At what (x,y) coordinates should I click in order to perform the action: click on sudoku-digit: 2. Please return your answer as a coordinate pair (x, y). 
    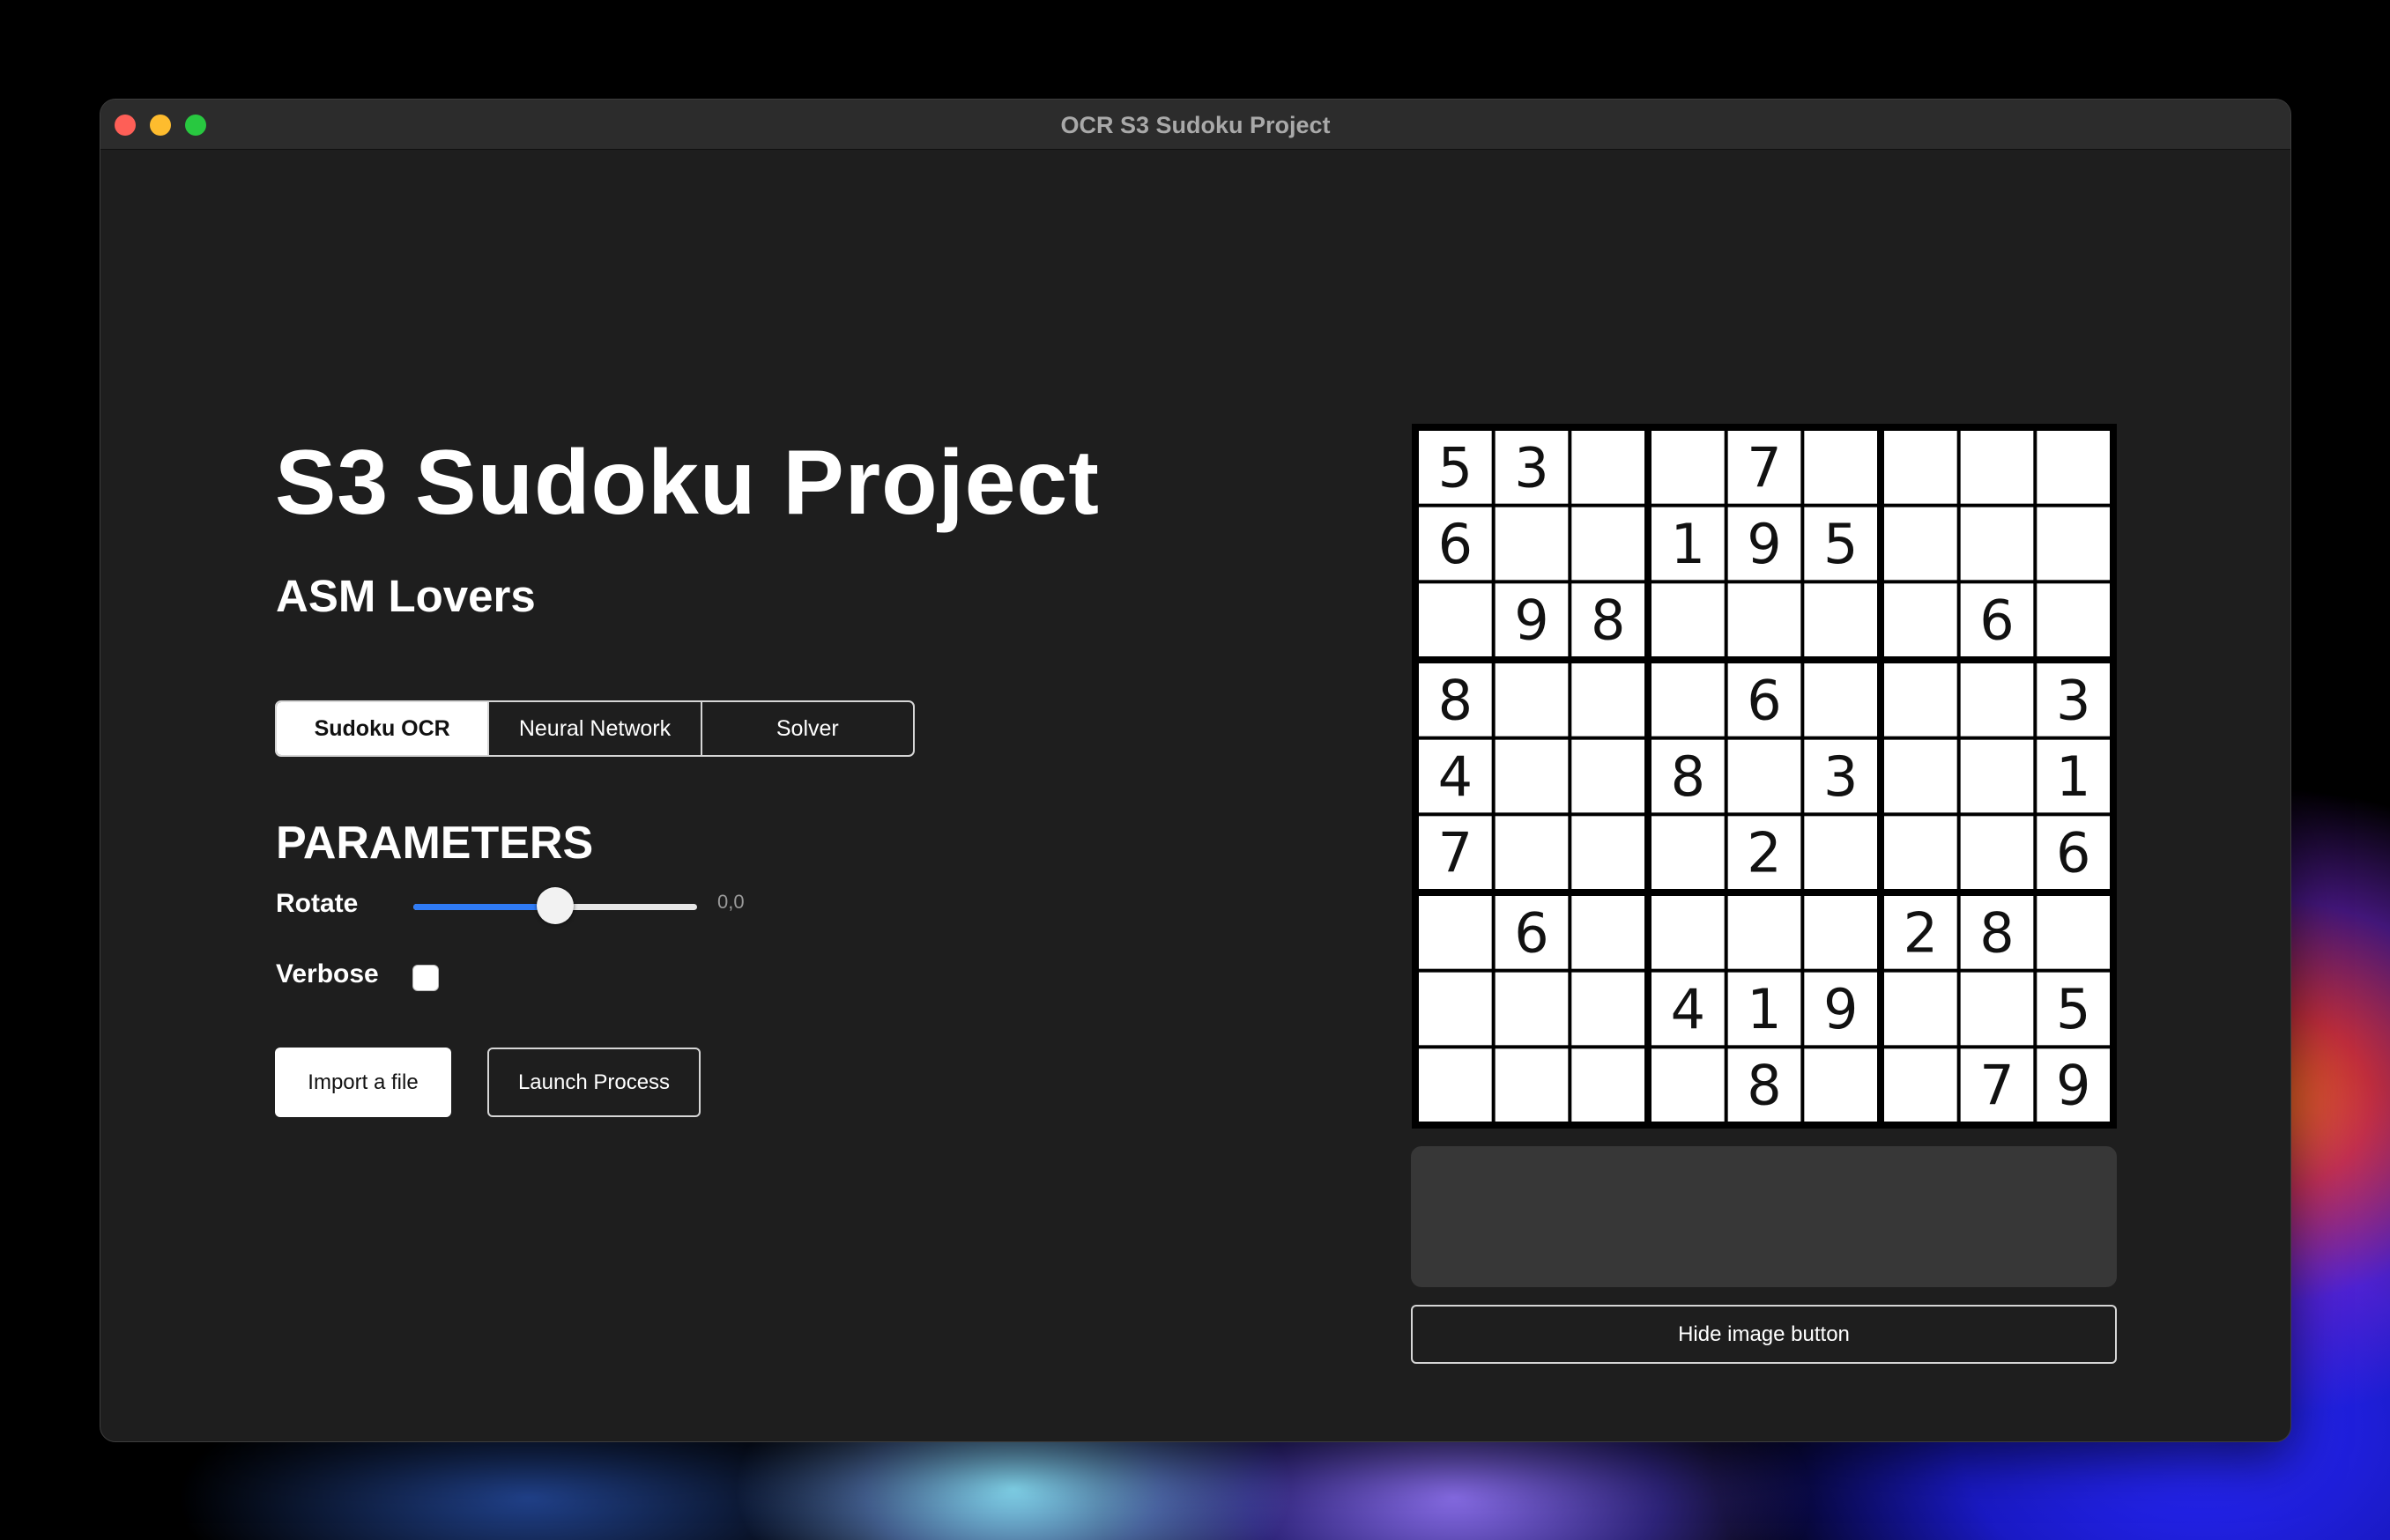
    Looking at the image, I should click on (1764, 853).